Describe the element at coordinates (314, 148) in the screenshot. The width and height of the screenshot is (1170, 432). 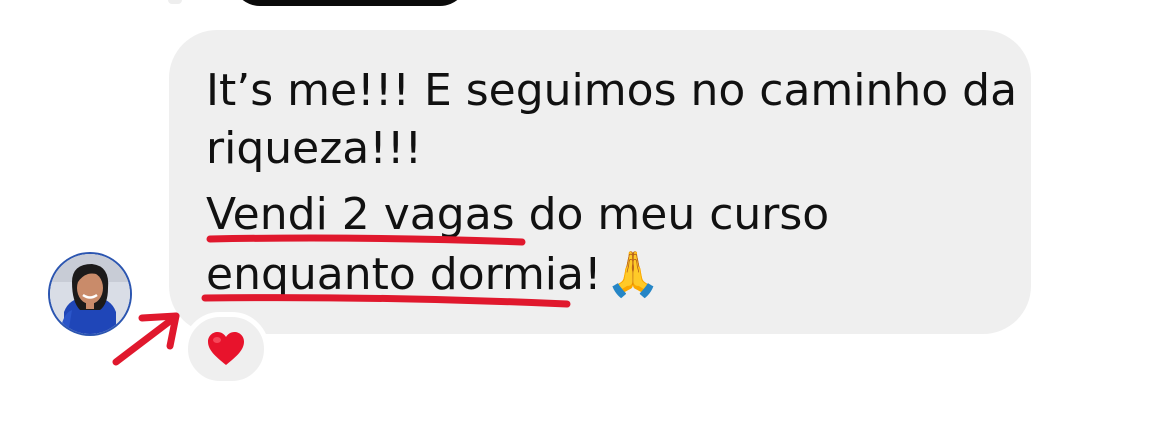
I see `message-line-2: riqueza!!!` at that location.